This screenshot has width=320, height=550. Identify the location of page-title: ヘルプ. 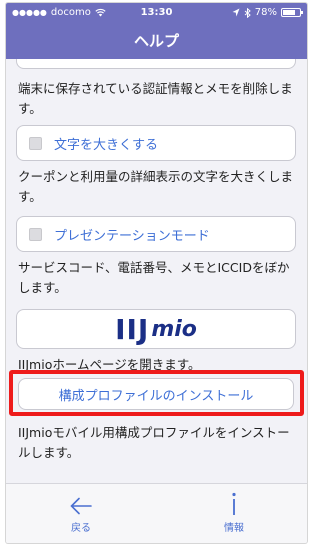
(156, 41).